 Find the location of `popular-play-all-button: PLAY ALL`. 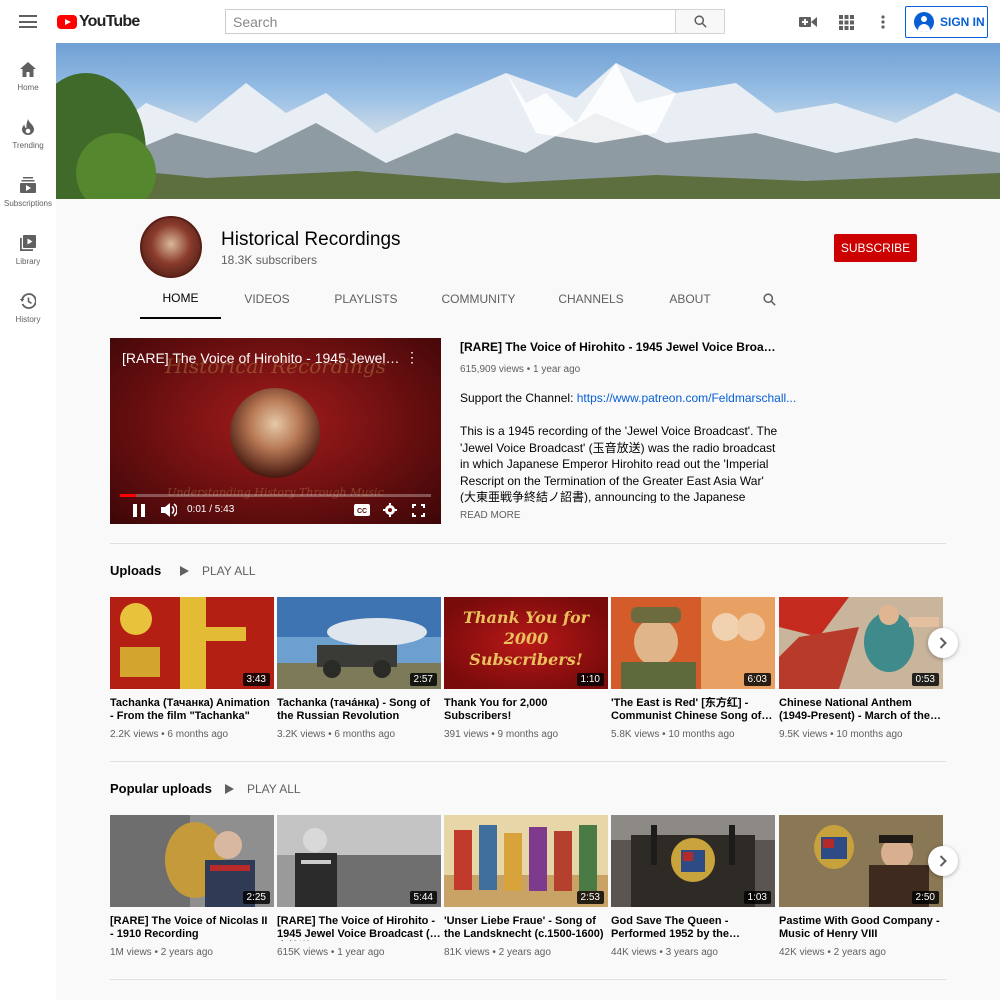

popular-play-all-button: PLAY ALL is located at coordinates (263, 789).